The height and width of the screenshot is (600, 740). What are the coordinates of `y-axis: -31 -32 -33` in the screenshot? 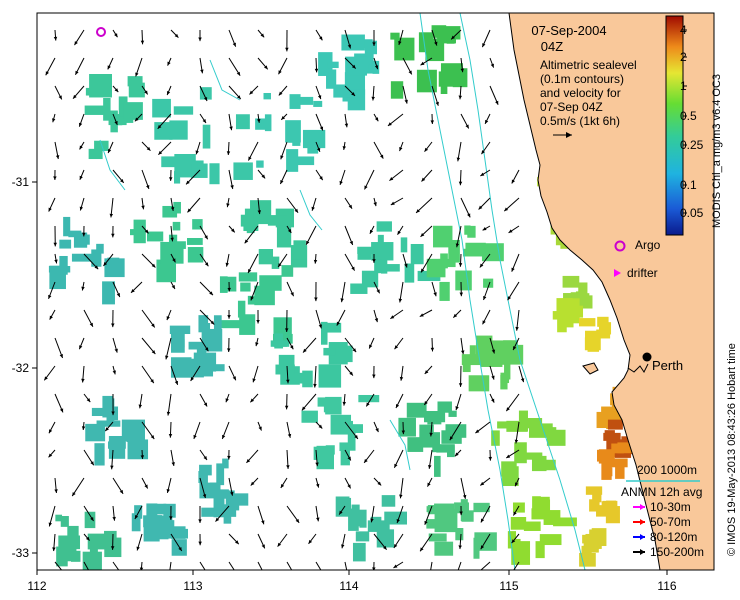 It's located at (24, 367).